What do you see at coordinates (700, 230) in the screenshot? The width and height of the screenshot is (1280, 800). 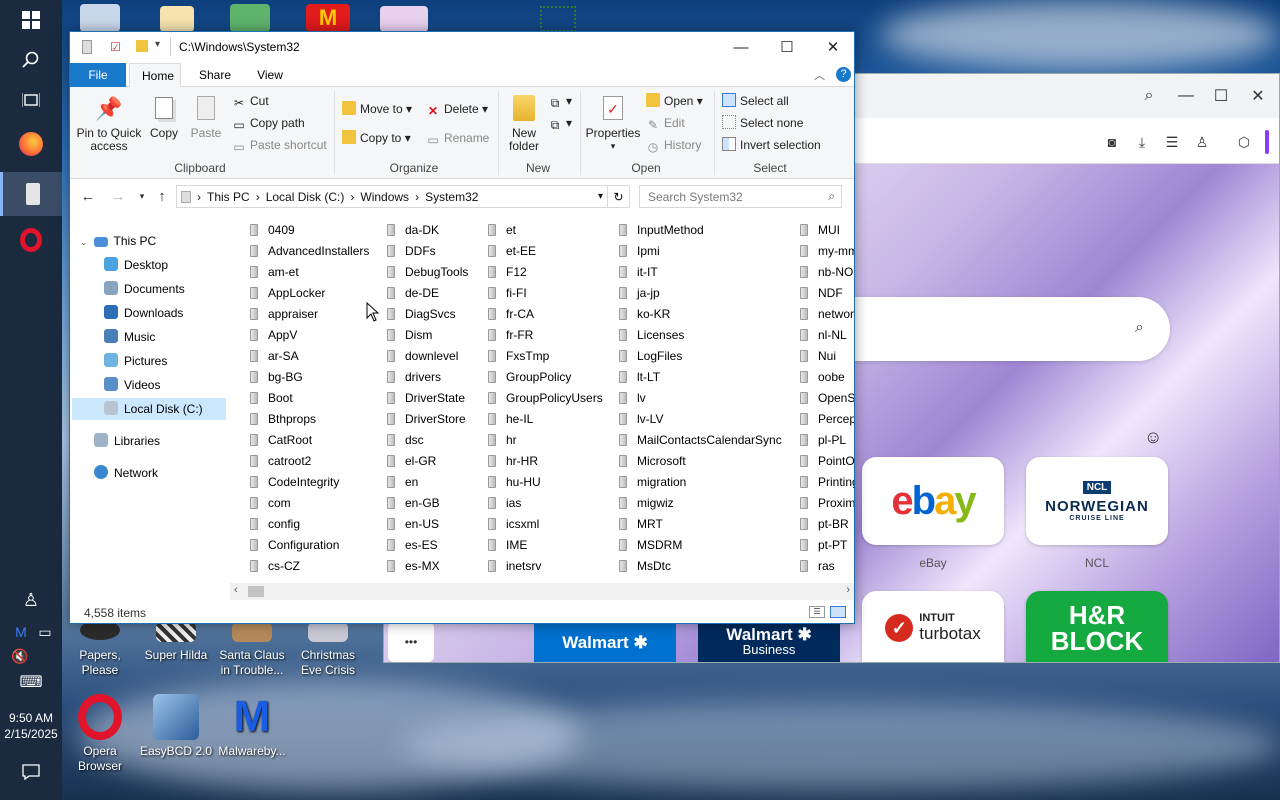 I see `folder-item: InputMethod` at bounding box center [700, 230].